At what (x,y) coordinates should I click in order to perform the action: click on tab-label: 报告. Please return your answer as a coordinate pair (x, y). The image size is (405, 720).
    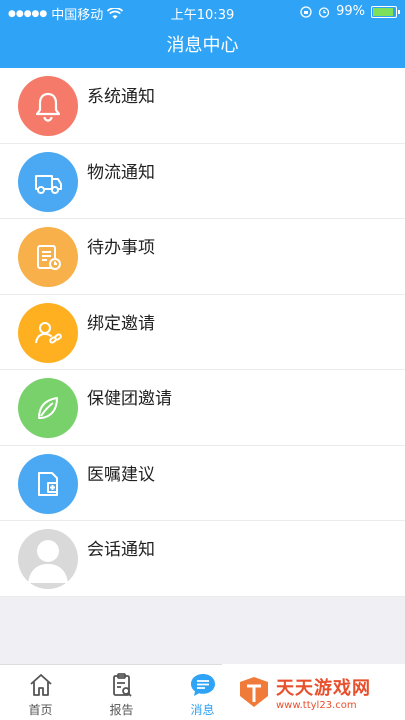
    Looking at the image, I should click on (121, 710).